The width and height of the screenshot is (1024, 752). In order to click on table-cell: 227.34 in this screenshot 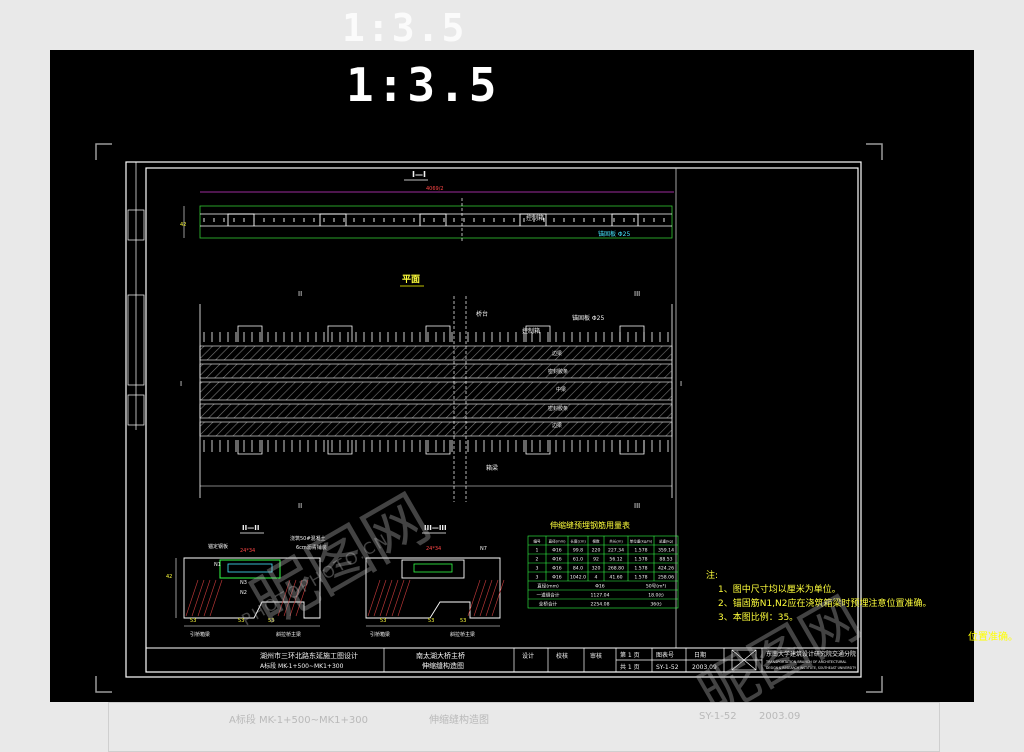, I will do `click(616, 551)`.